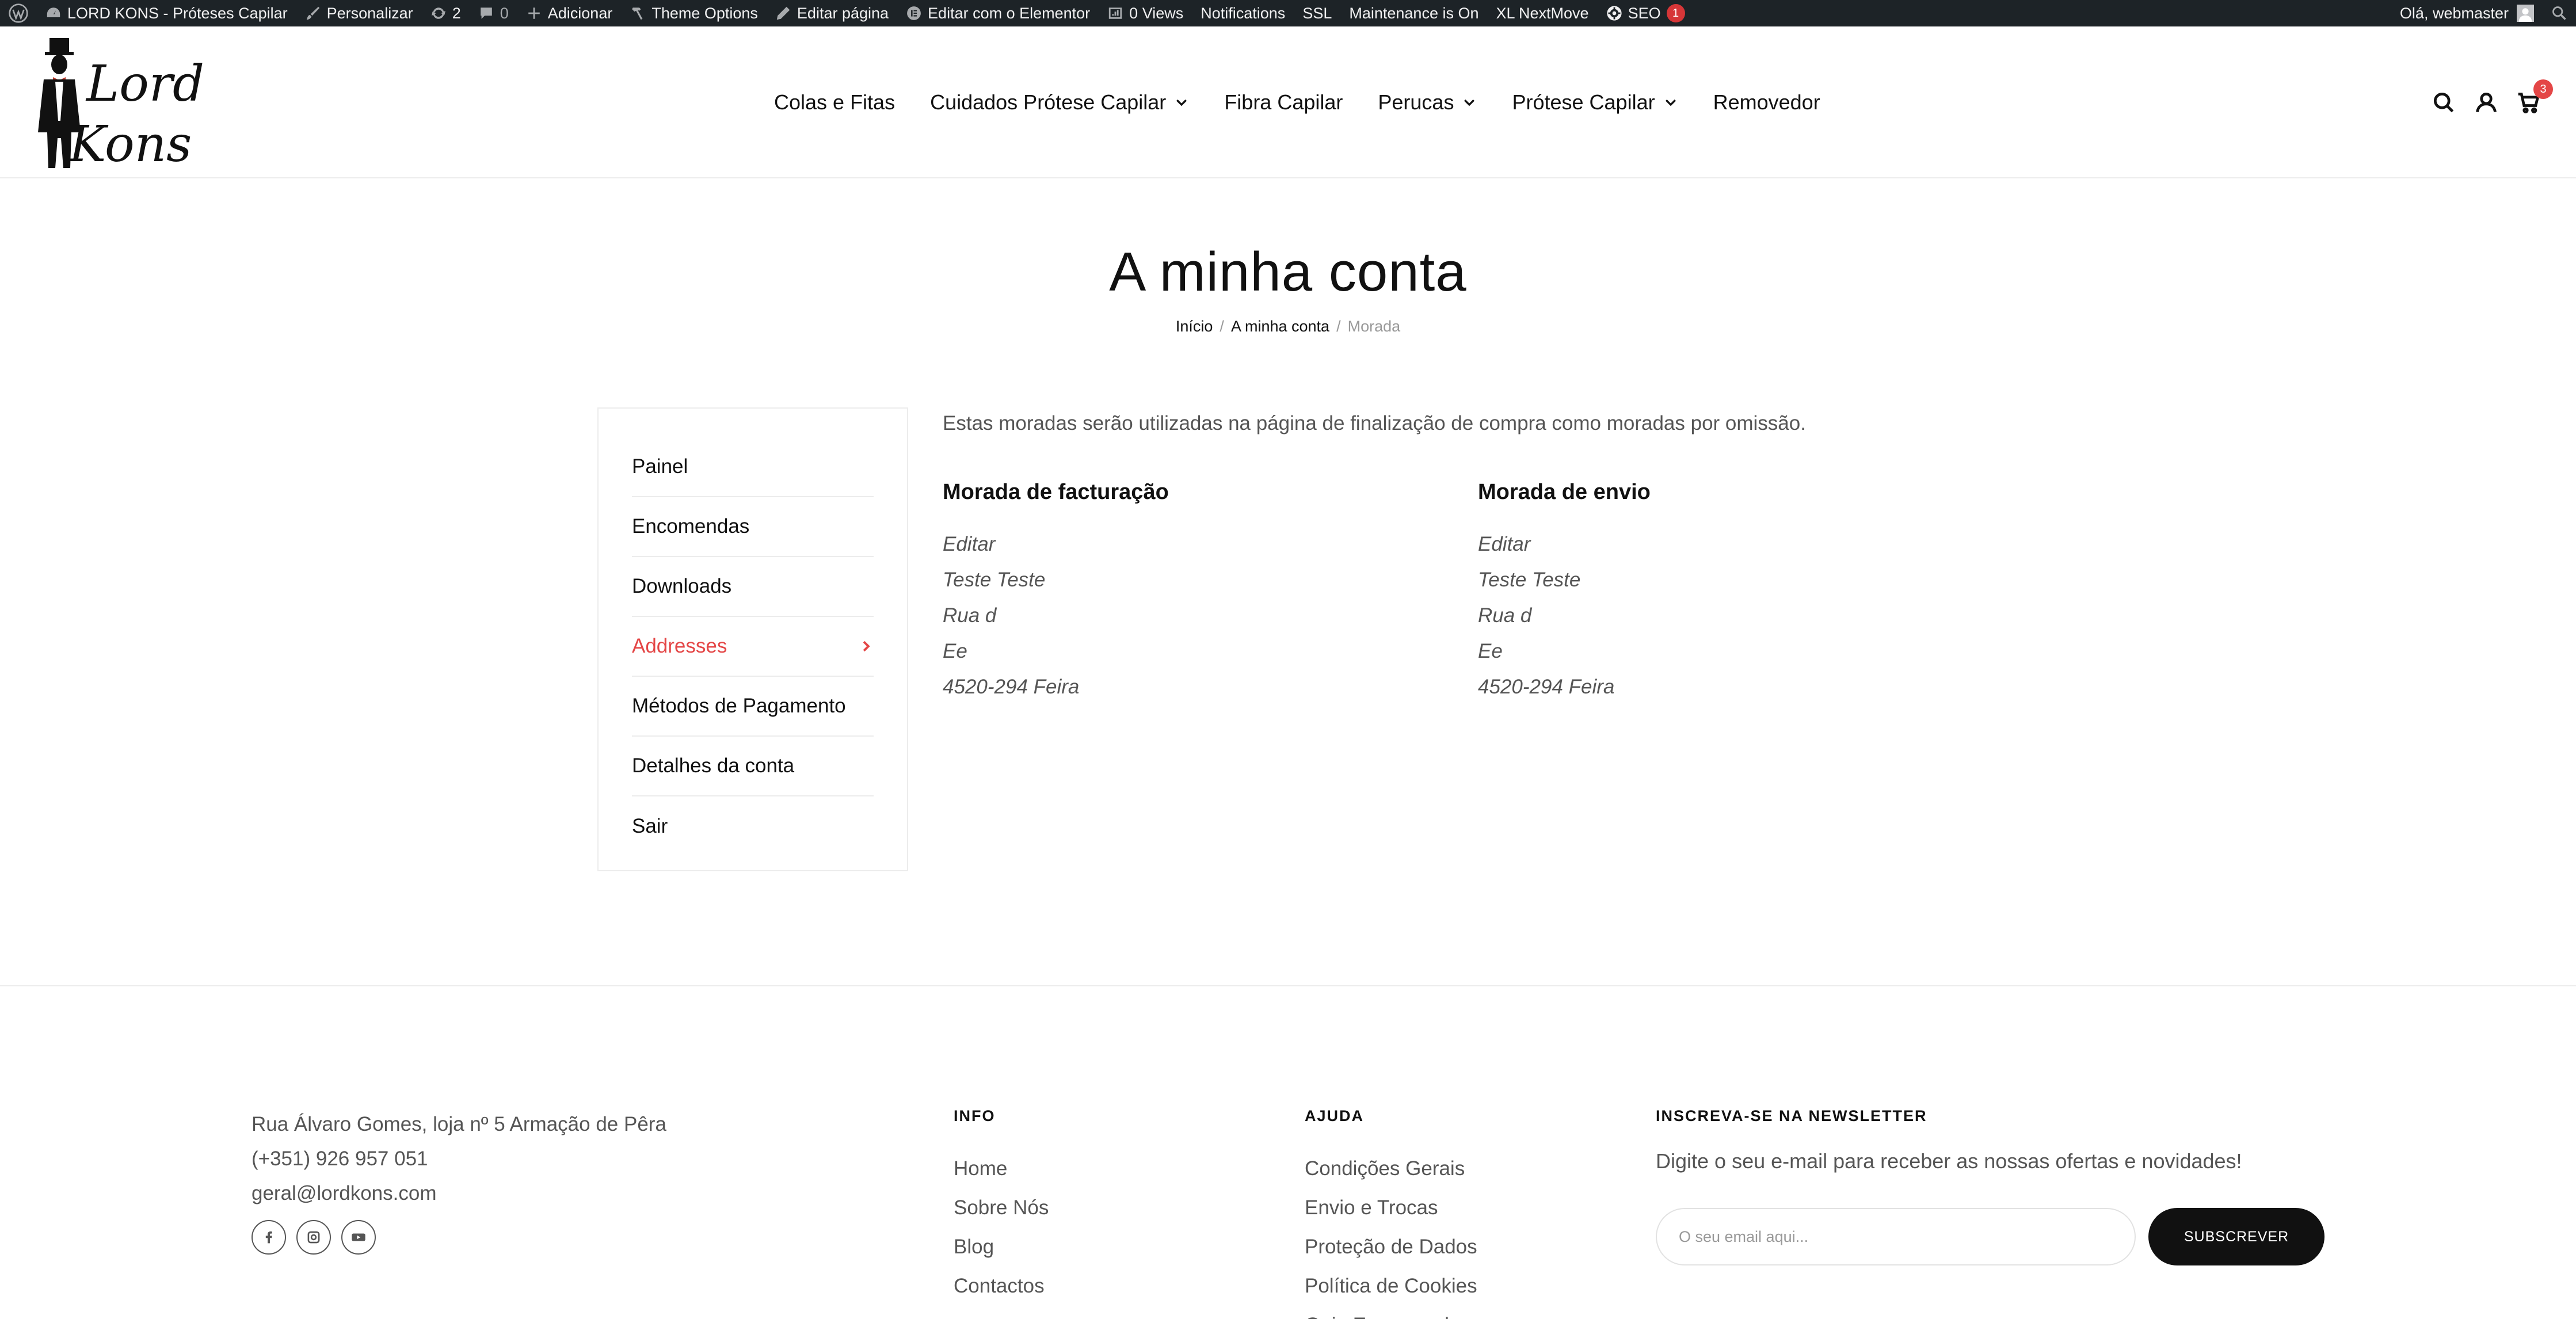 This screenshot has width=2576, height=1319. Describe the element at coordinates (1565, 492) in the screenshot. I see `shipping-address-title: Morada de envio` at that location.